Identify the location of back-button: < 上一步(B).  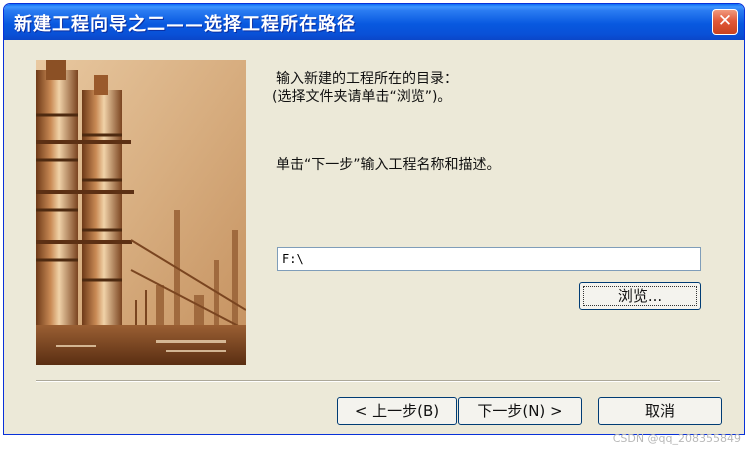
(397, 411).